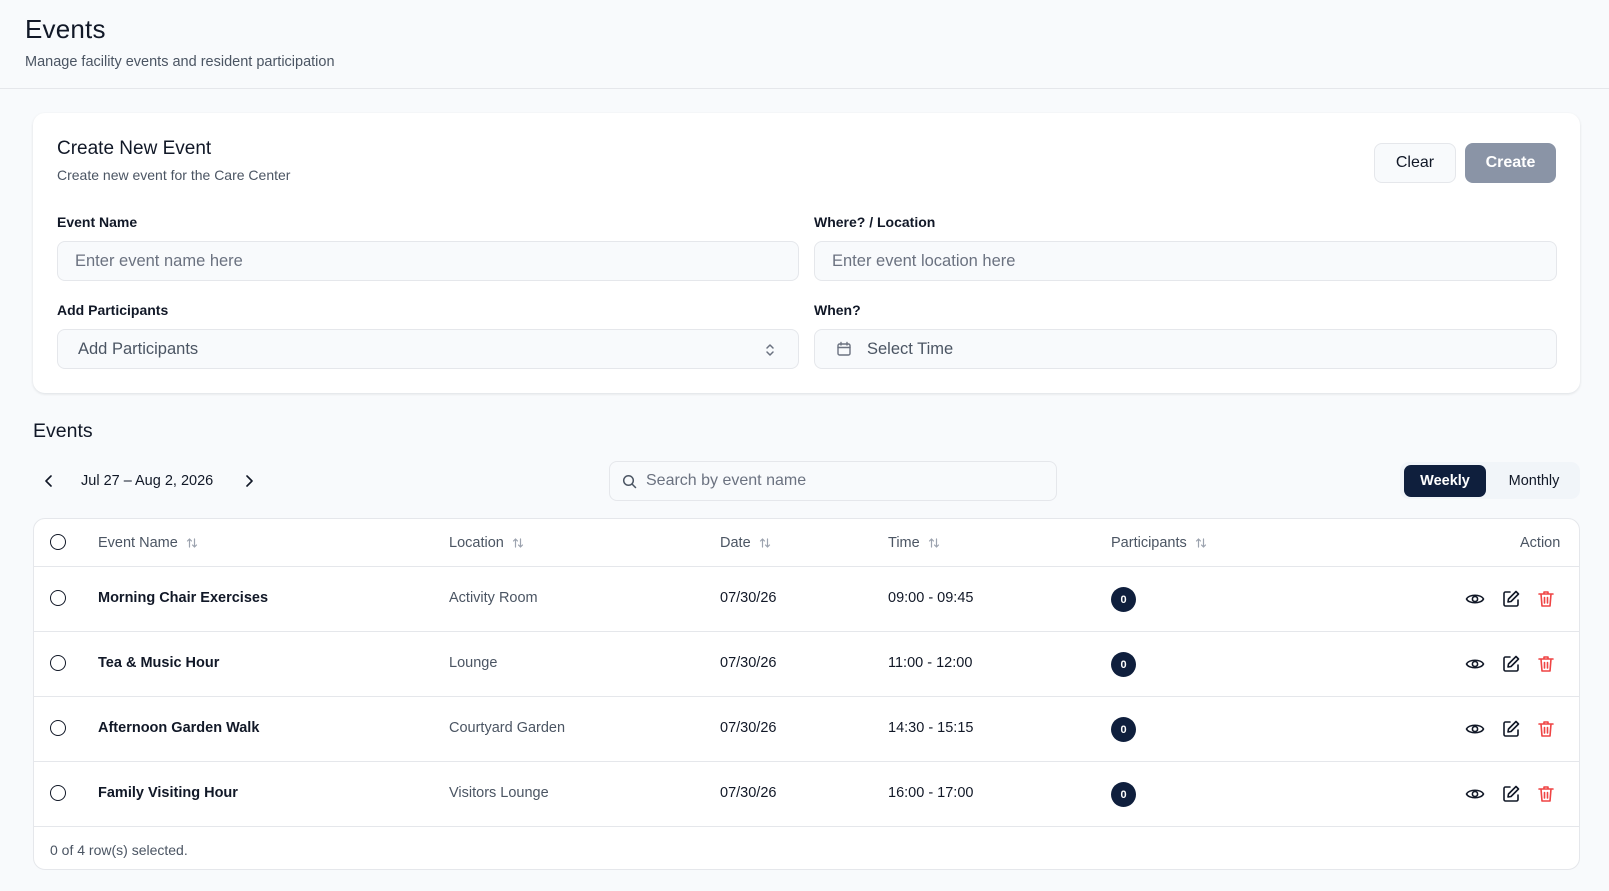 Image resolution: width=1609 pixels, height=891 pixels. I want to click on selection-status: 0 of 4 row(s) selected., so click(119, 850).